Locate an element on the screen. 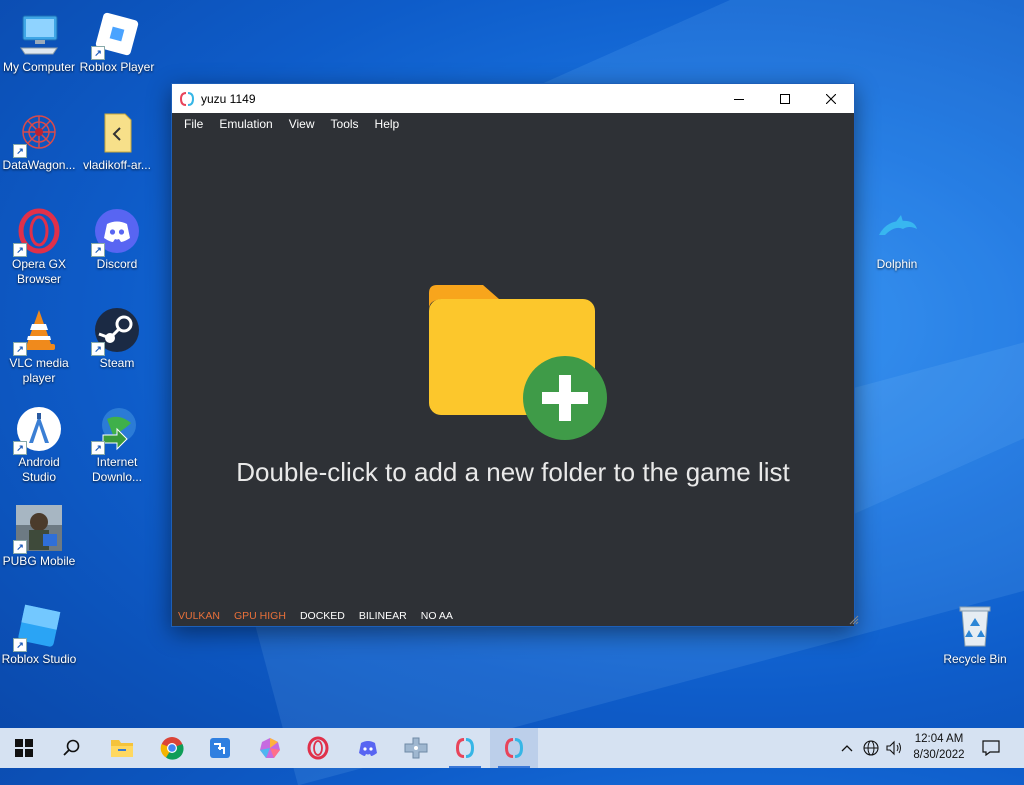 The width and height of the screenshot is (1024, 785). taskbar: 12:04 AM 8/30/2022 is located at coordinates (512, 748).